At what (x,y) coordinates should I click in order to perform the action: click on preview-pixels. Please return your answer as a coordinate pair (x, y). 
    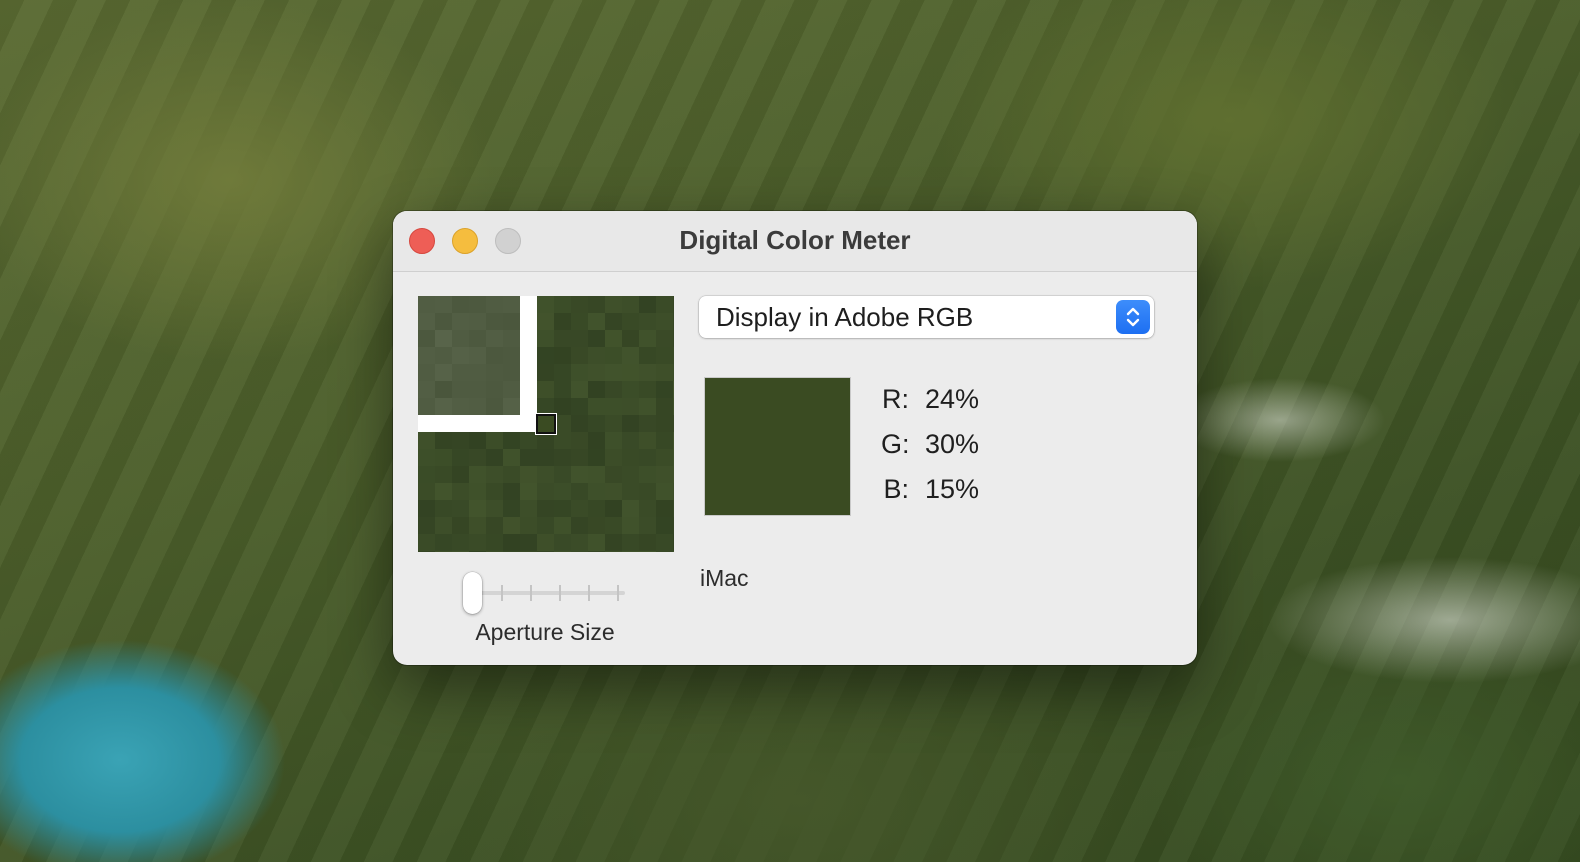
    Looking at the image, I should click on (546, 424).